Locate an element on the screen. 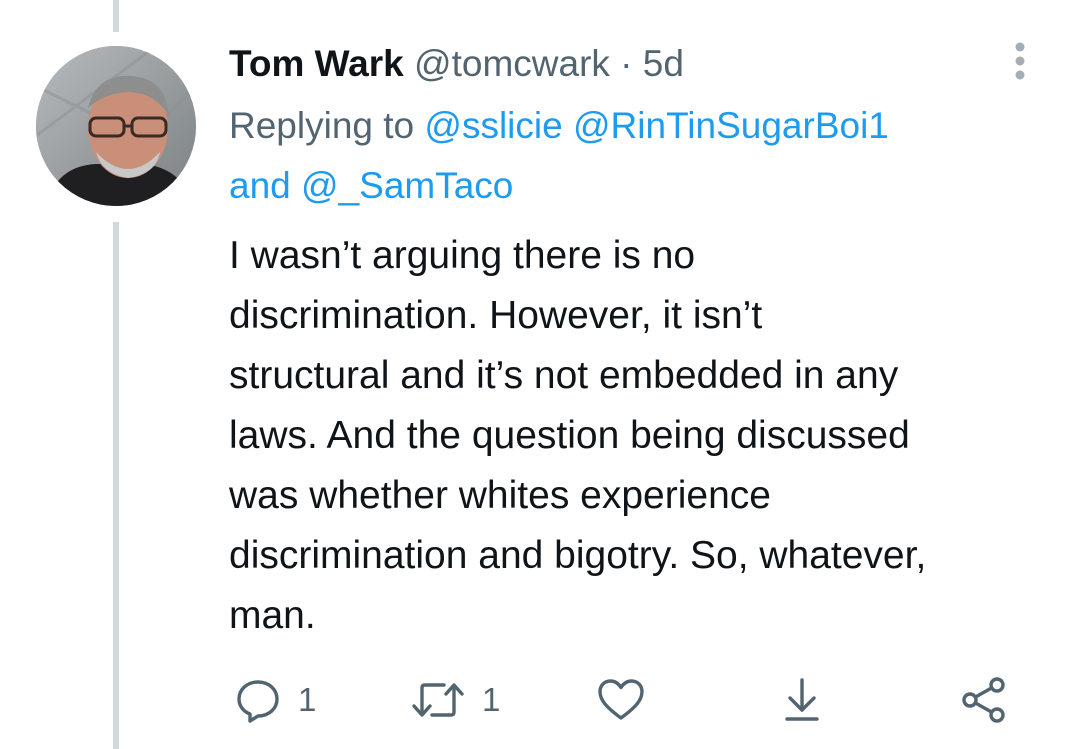 This screenshot has width=1080, height=749. tweet-text-line: man. is located at coordinates (272, 615).